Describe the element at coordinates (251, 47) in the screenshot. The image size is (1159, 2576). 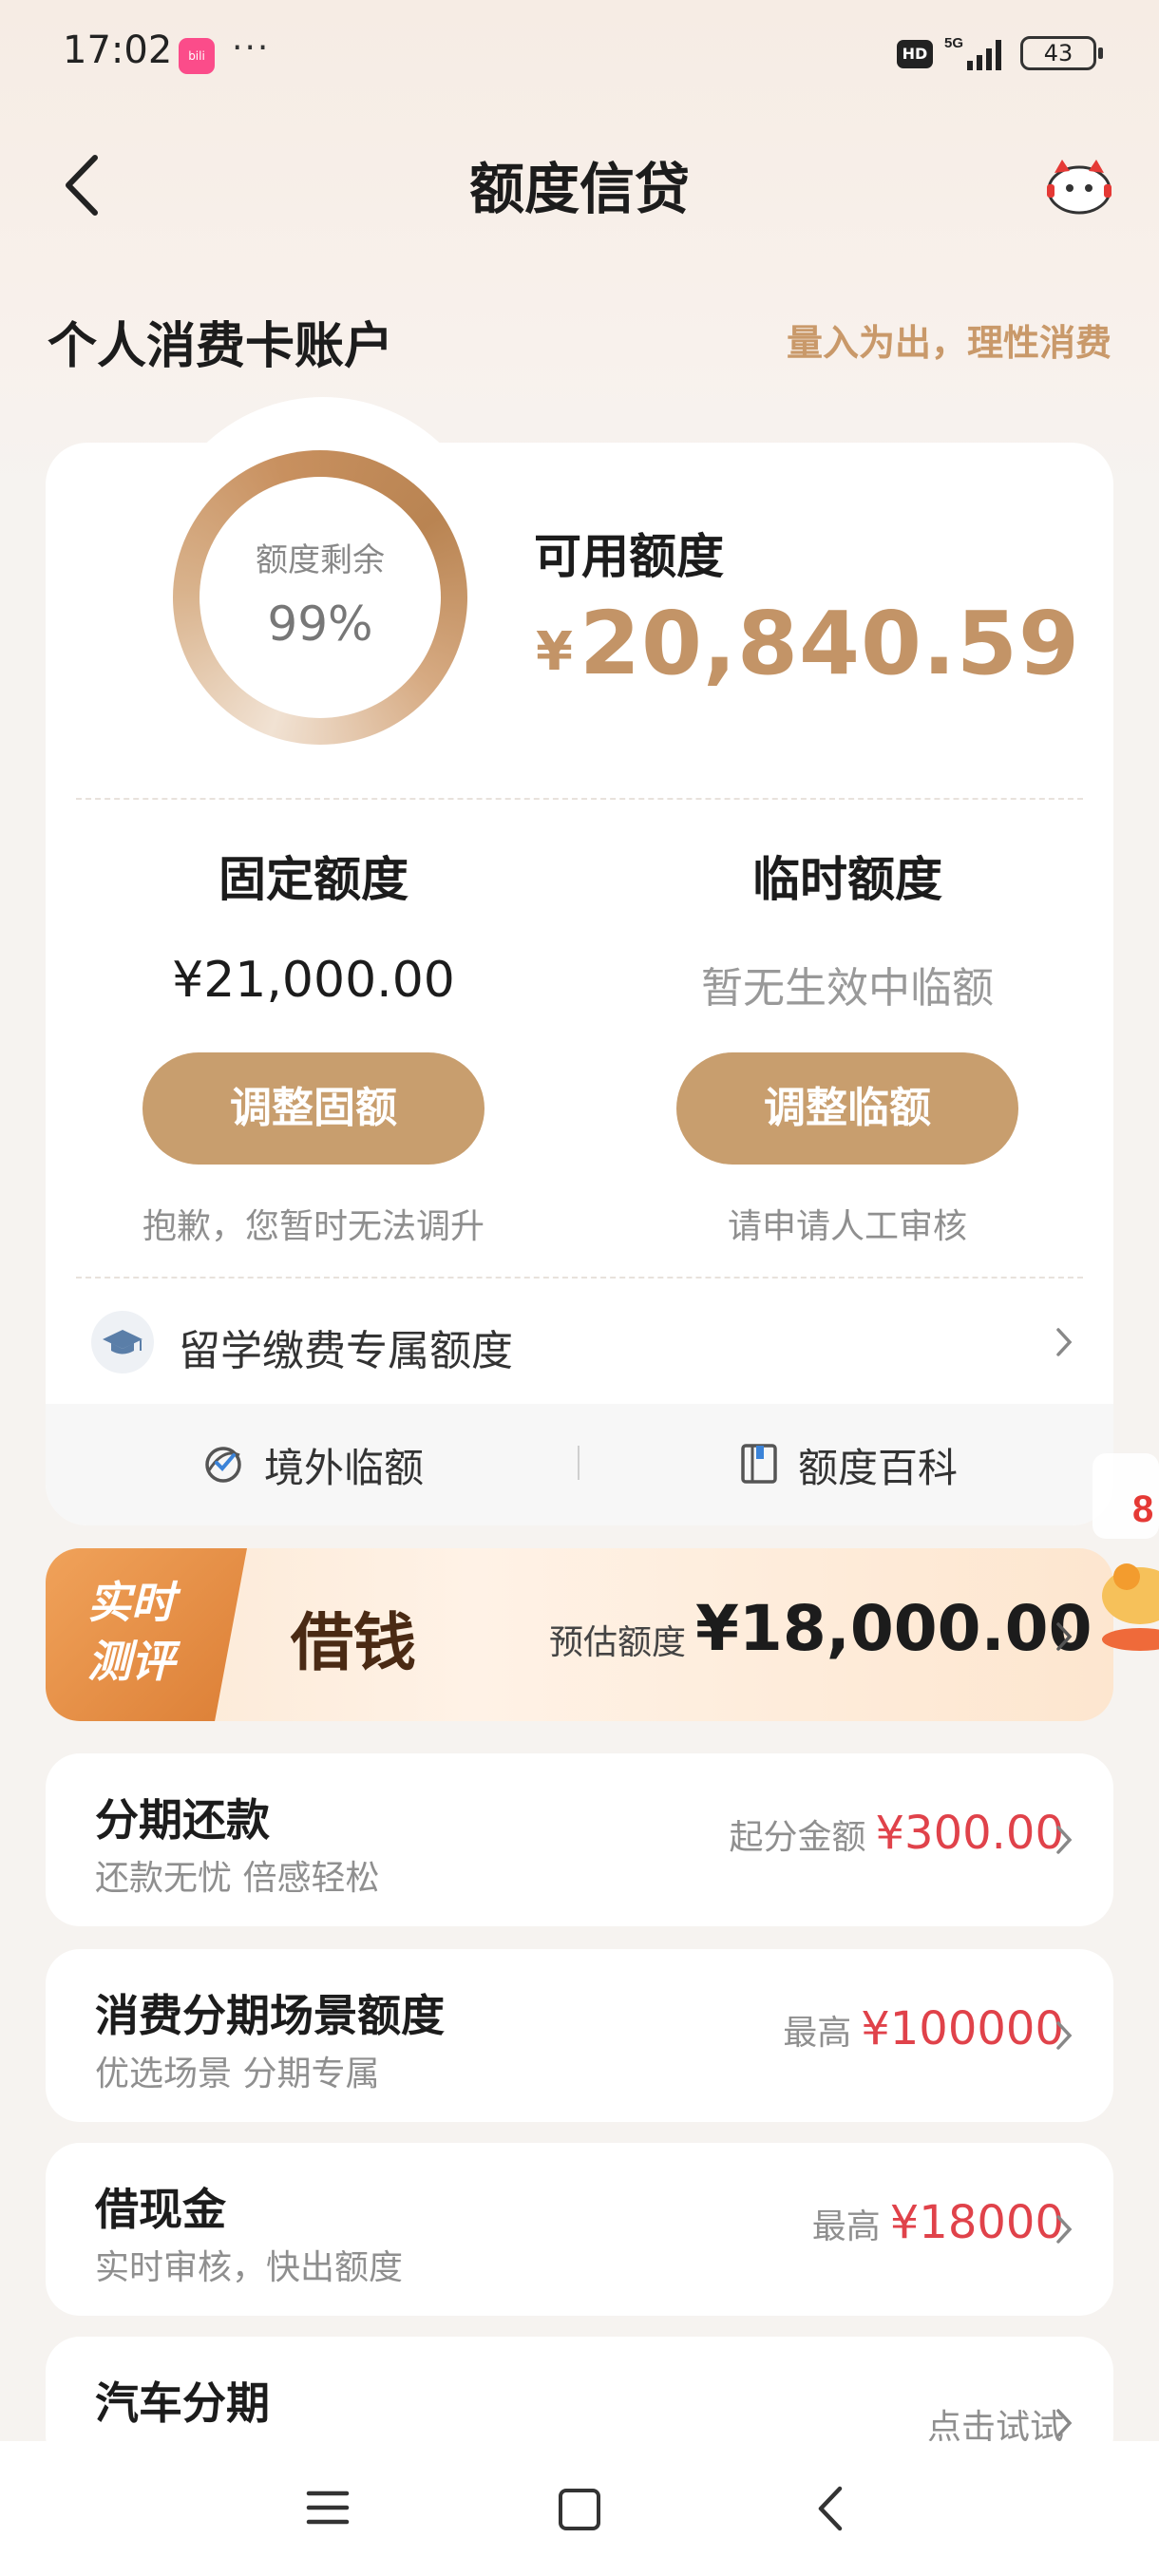
I see `more-notifications-icon: ···` at that location.